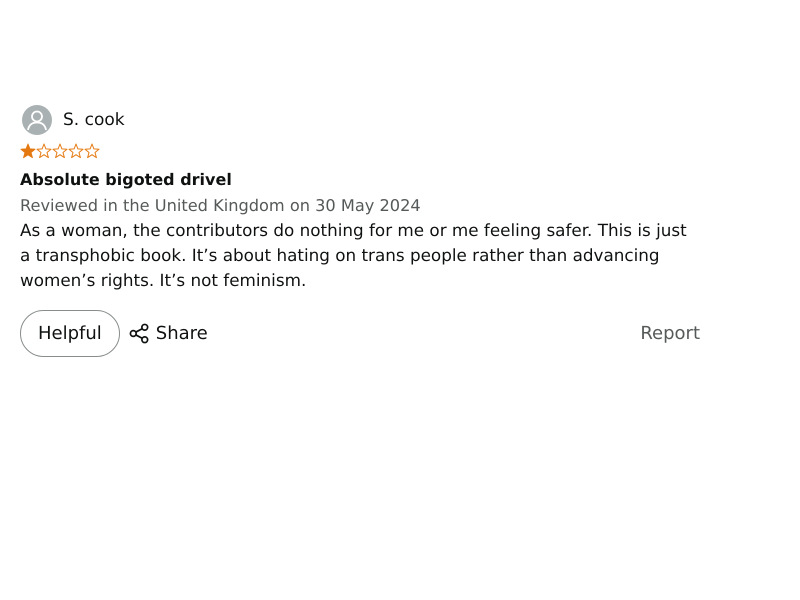 Image resolution: width=800 pixels, height=600 pixels. I want to click on avatar-icon, so click(37, 120).